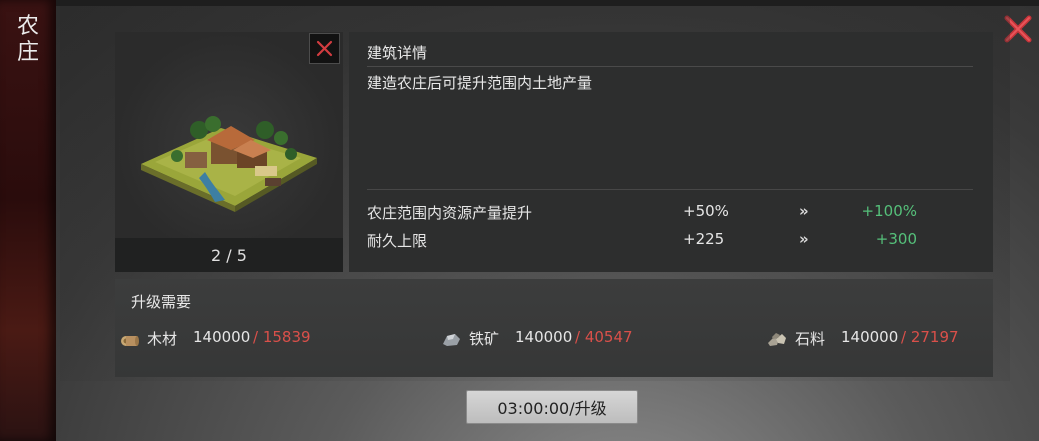 This screenshot has width=1039, height=441. I want to click on resource-owned: / 40547, so click(604, 337).